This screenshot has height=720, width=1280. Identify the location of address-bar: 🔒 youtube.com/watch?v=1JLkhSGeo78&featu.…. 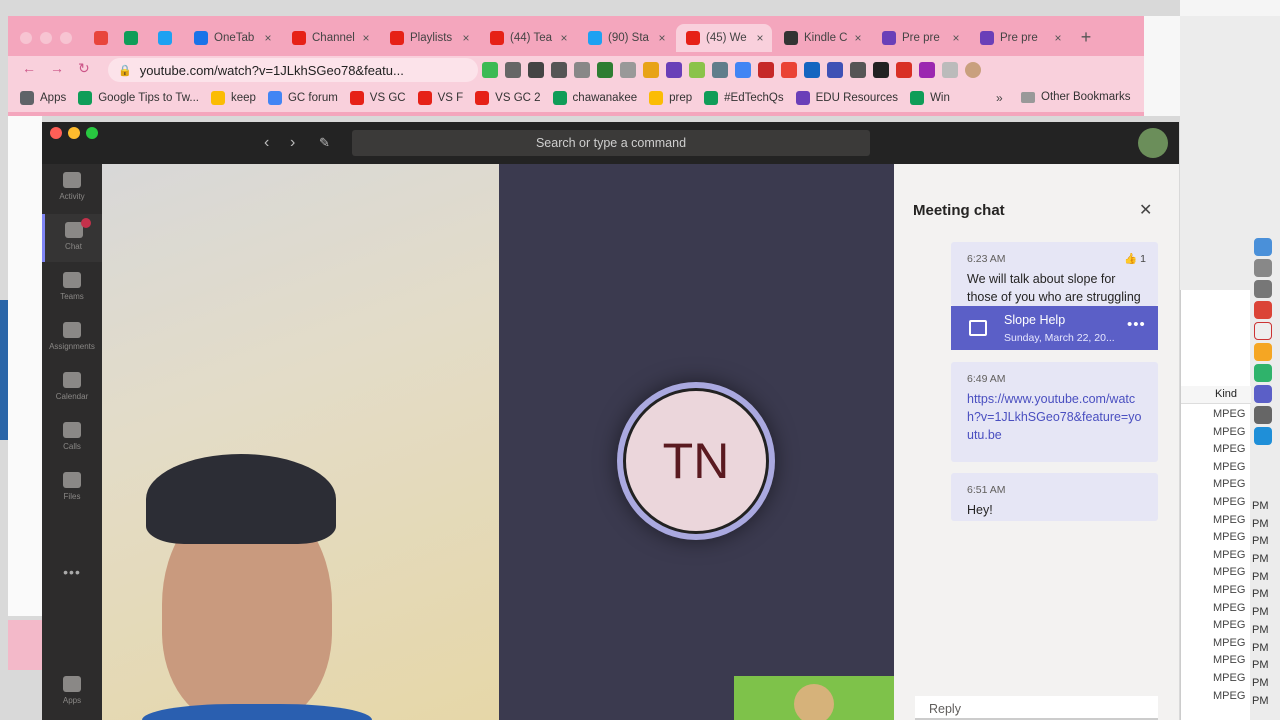
(293, 70).